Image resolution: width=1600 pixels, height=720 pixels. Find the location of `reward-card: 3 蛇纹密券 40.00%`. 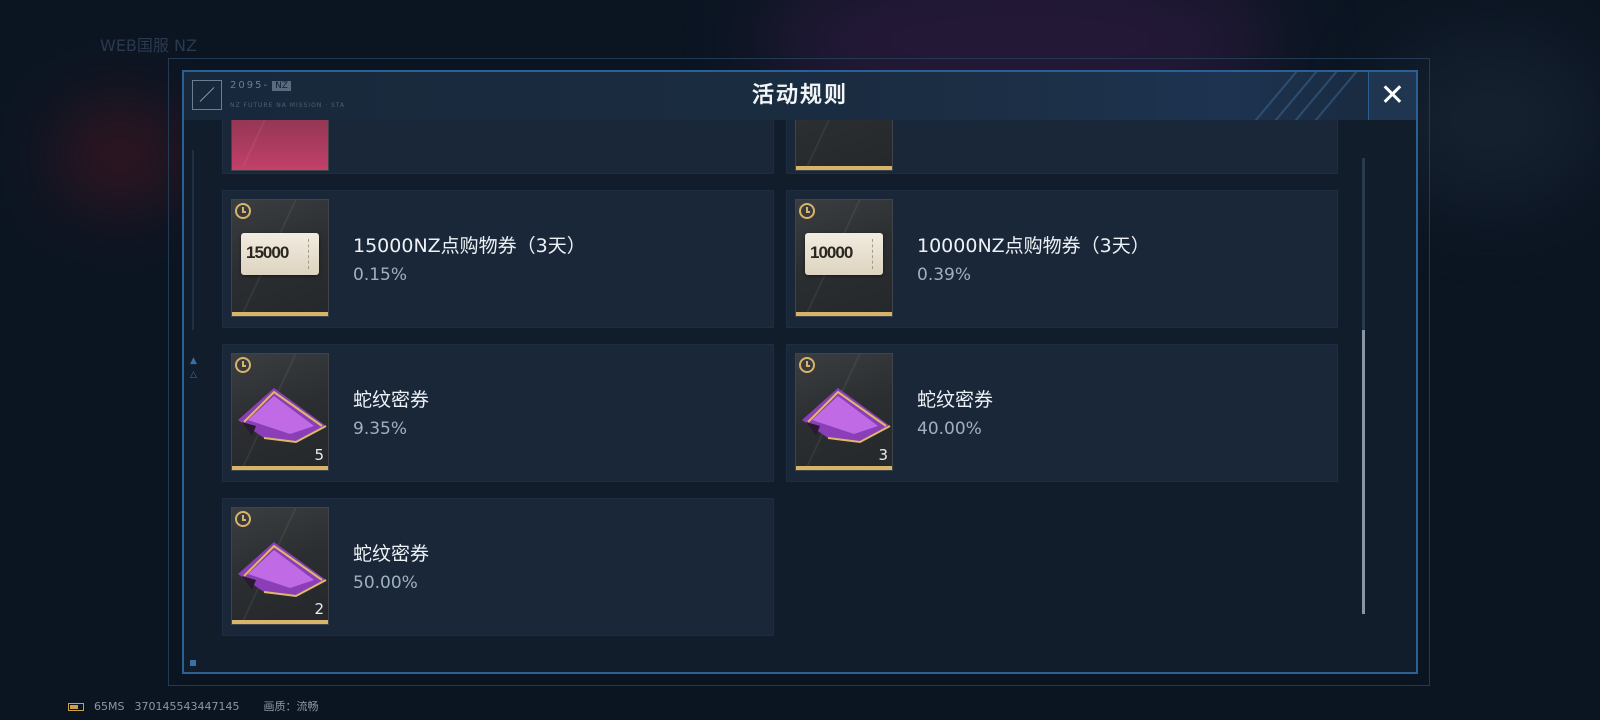

reward-card: 3 蛇纹密券 40.00% is located at coordinates (1062, 413).